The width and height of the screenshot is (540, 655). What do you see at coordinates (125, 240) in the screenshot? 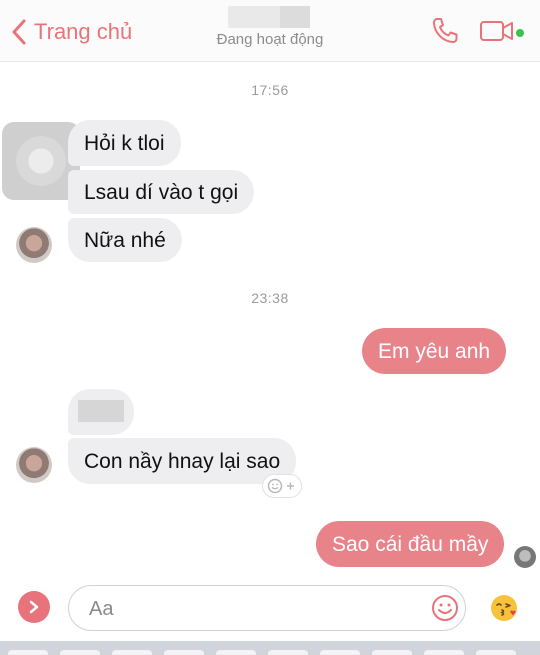
I see `message-incoming: Nữa nhé` at bounding box center [125, 240].